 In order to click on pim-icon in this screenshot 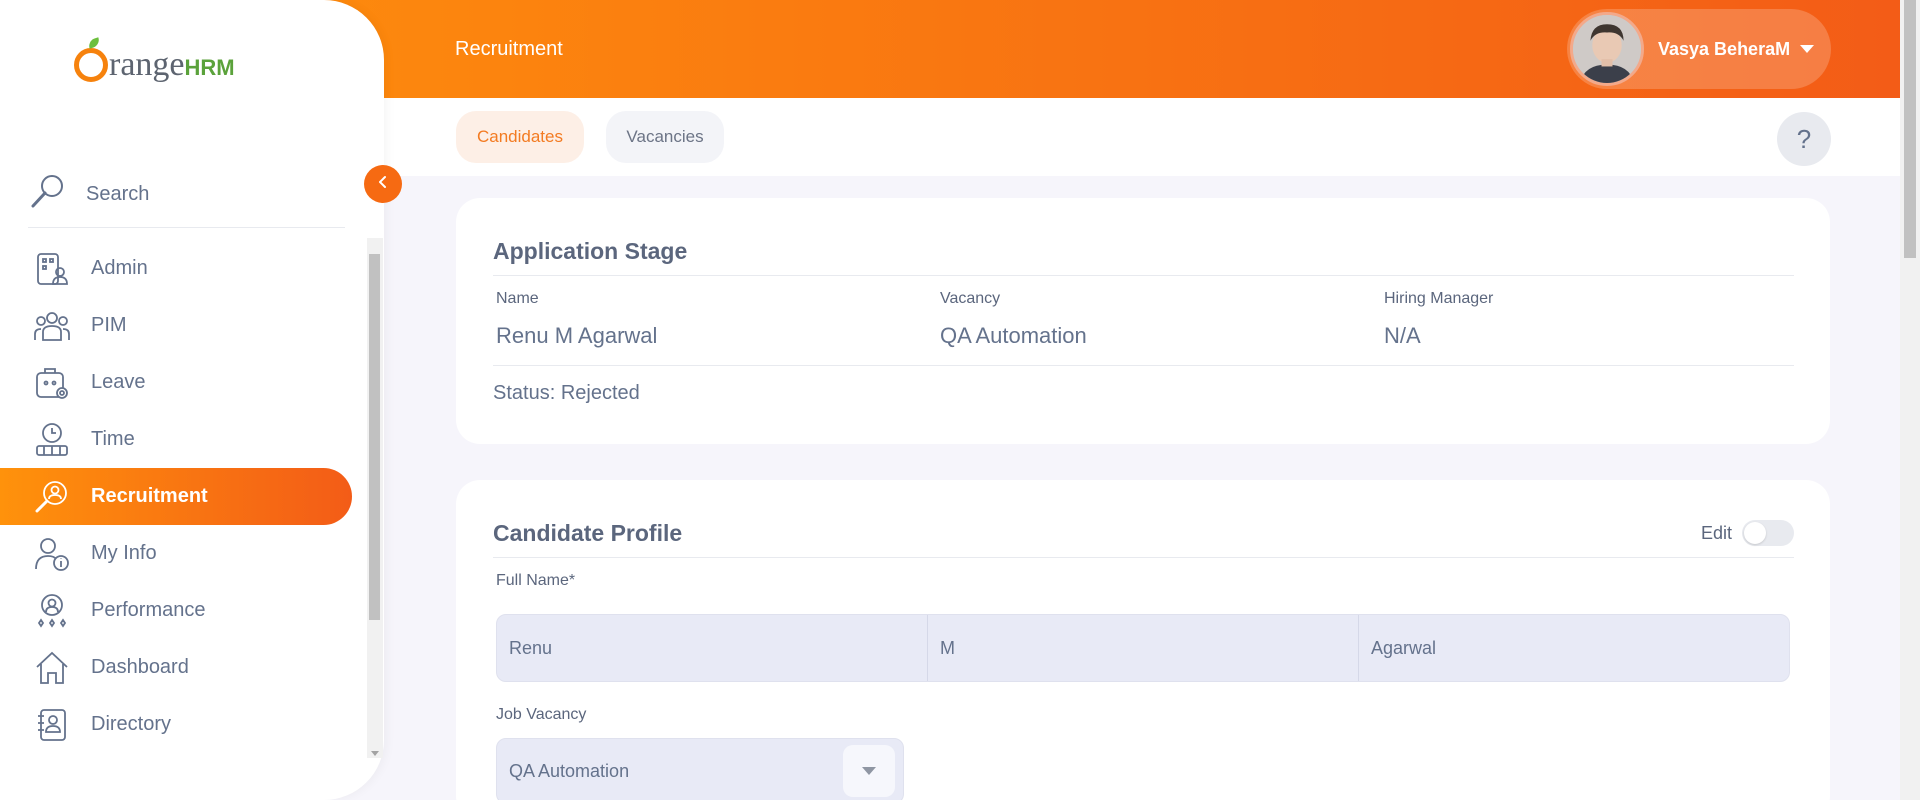, I will do `click(52, 326)`.